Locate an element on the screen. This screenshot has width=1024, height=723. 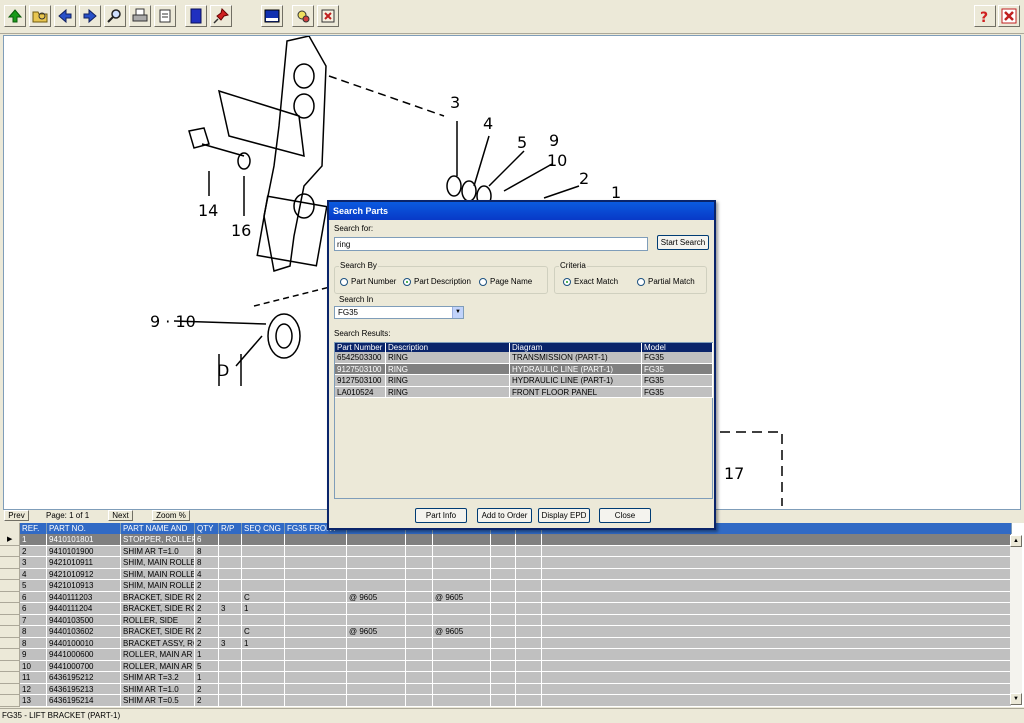
radio-part-number: Part Number is located at coordinates (368, 281).